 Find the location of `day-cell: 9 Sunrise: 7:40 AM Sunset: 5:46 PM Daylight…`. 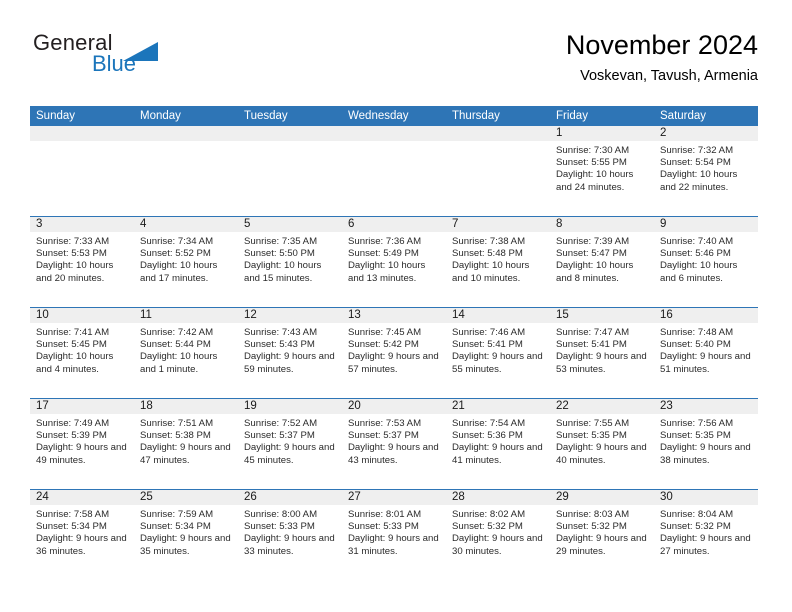

day-cell: 9 Sunrise: 7:40 AM Sunset: 5:46 PM Daylight… is located at coordinates (706, 262).